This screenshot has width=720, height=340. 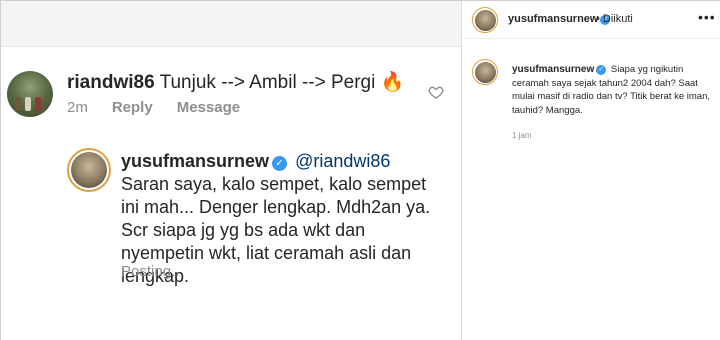 What do you see at coordinates (30, 94) in the screenshot?
I see `riandwi-avatar` at bounding box center [30, 94].